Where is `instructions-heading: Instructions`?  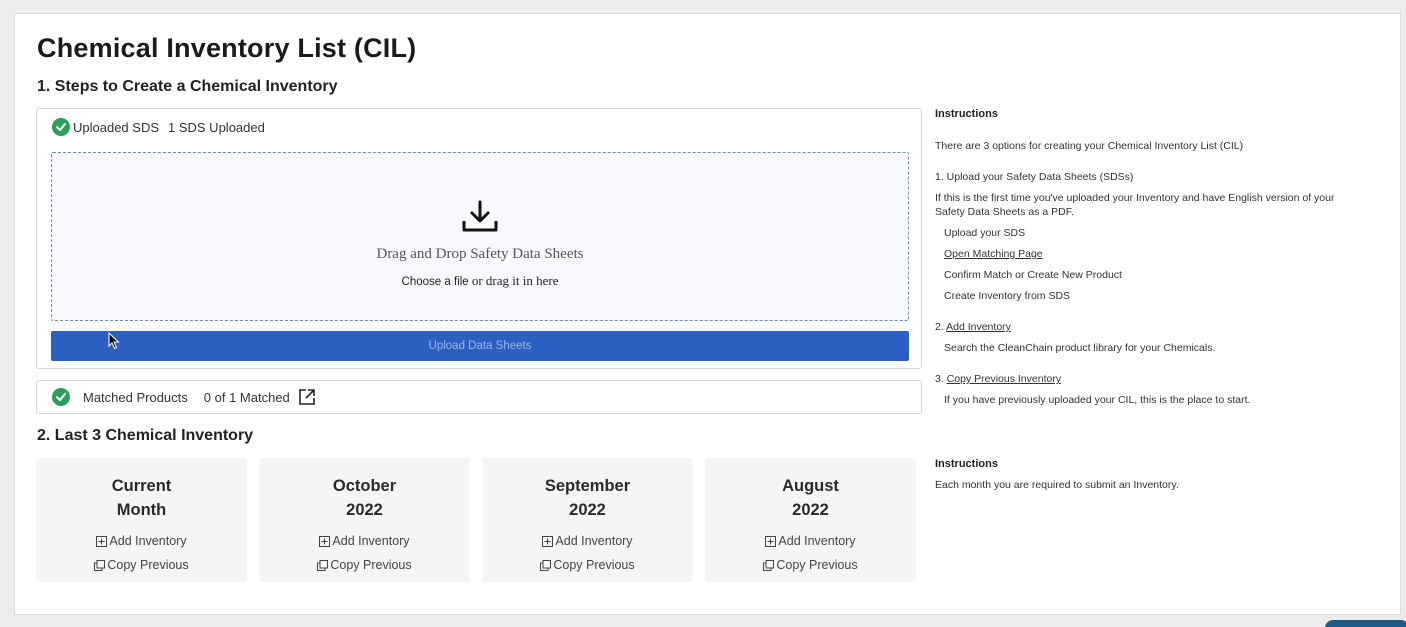 instructions-heading: Instructions is located at coordinates (966, 114).